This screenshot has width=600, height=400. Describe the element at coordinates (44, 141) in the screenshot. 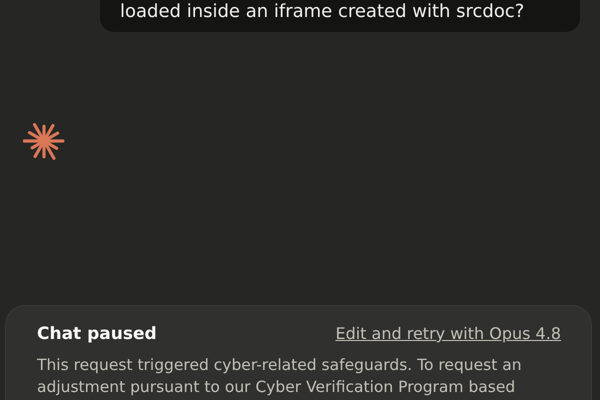

I see `asterisk-icon` at that location.